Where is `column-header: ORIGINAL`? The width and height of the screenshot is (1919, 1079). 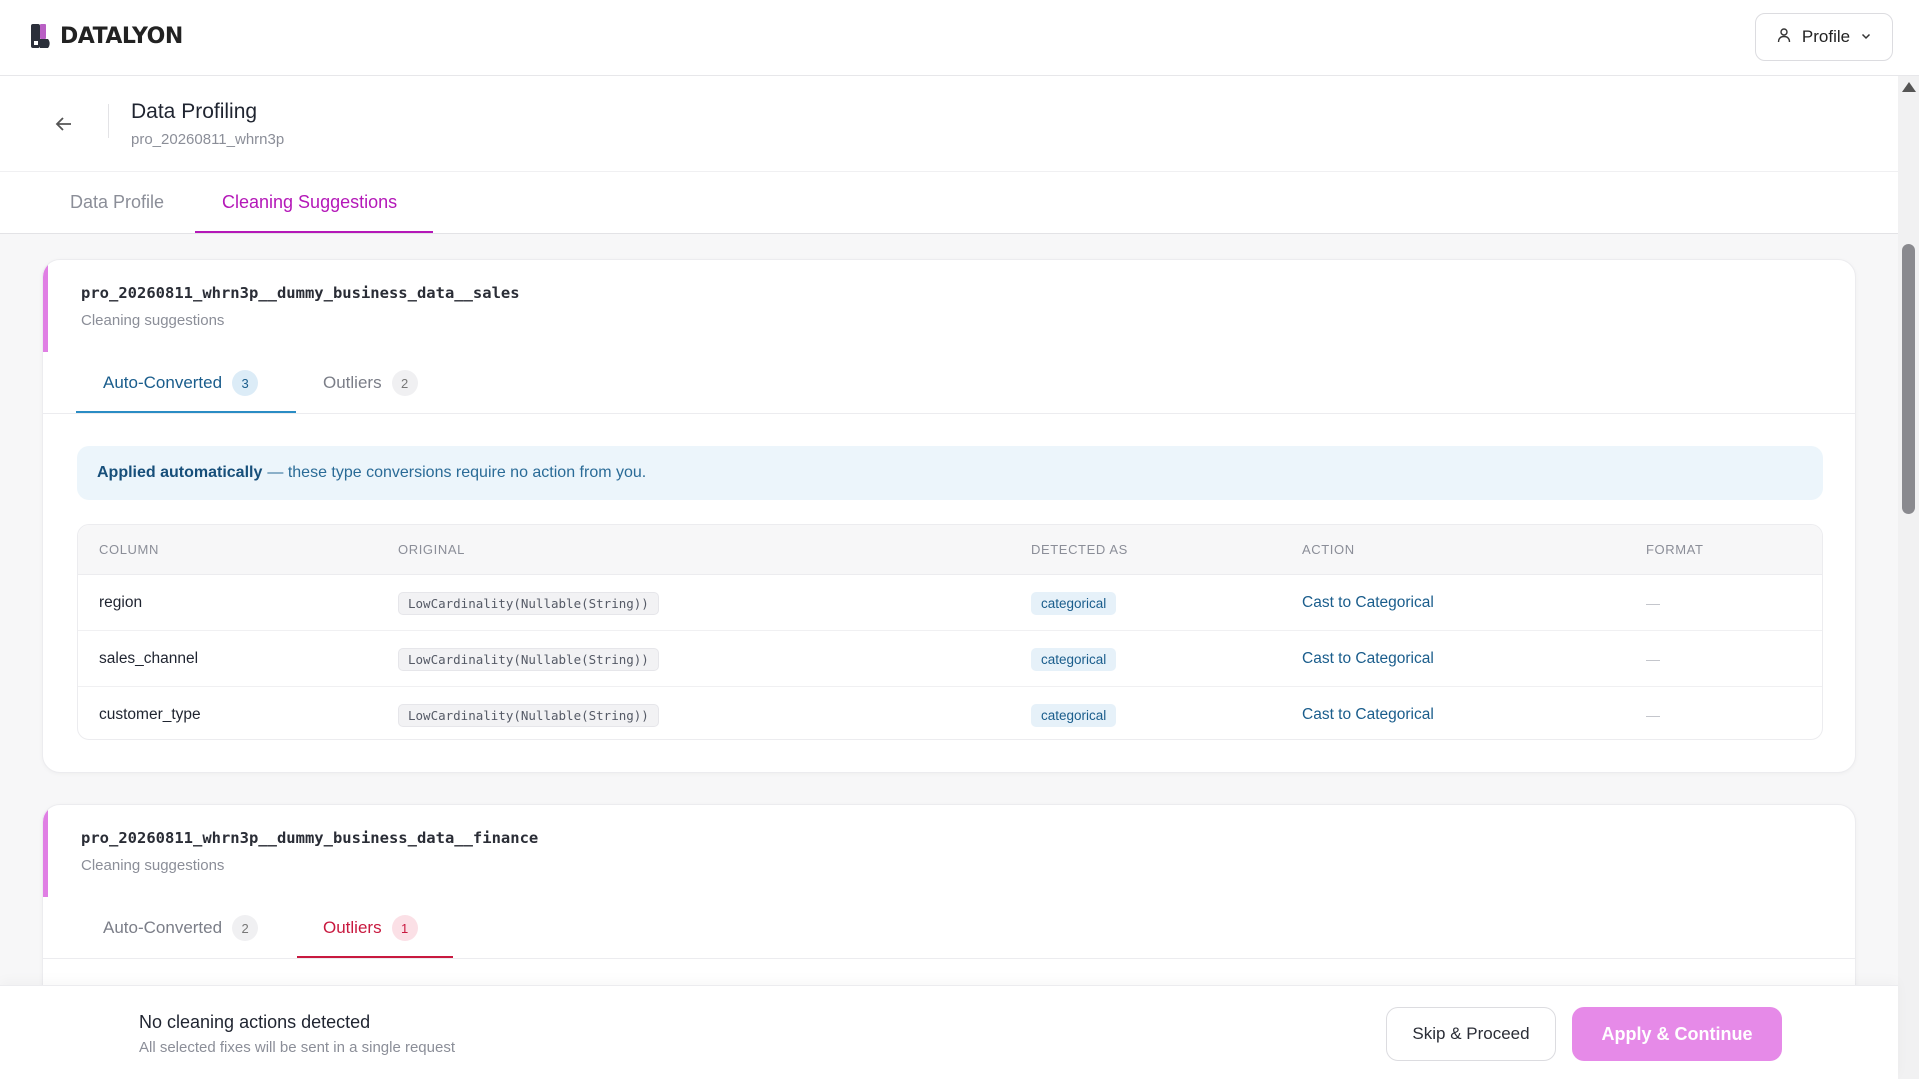
column-header: ORIGINAL is located at coordinates (431, 549).